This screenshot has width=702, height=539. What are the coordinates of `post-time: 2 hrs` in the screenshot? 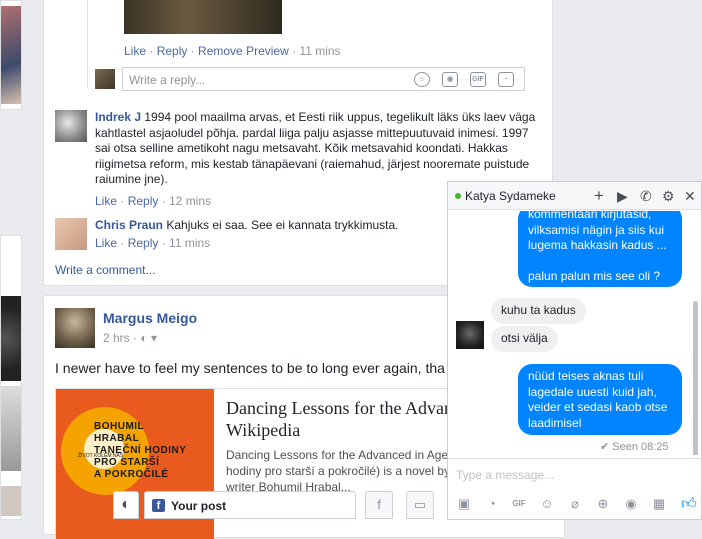 It's located at (116, 338).